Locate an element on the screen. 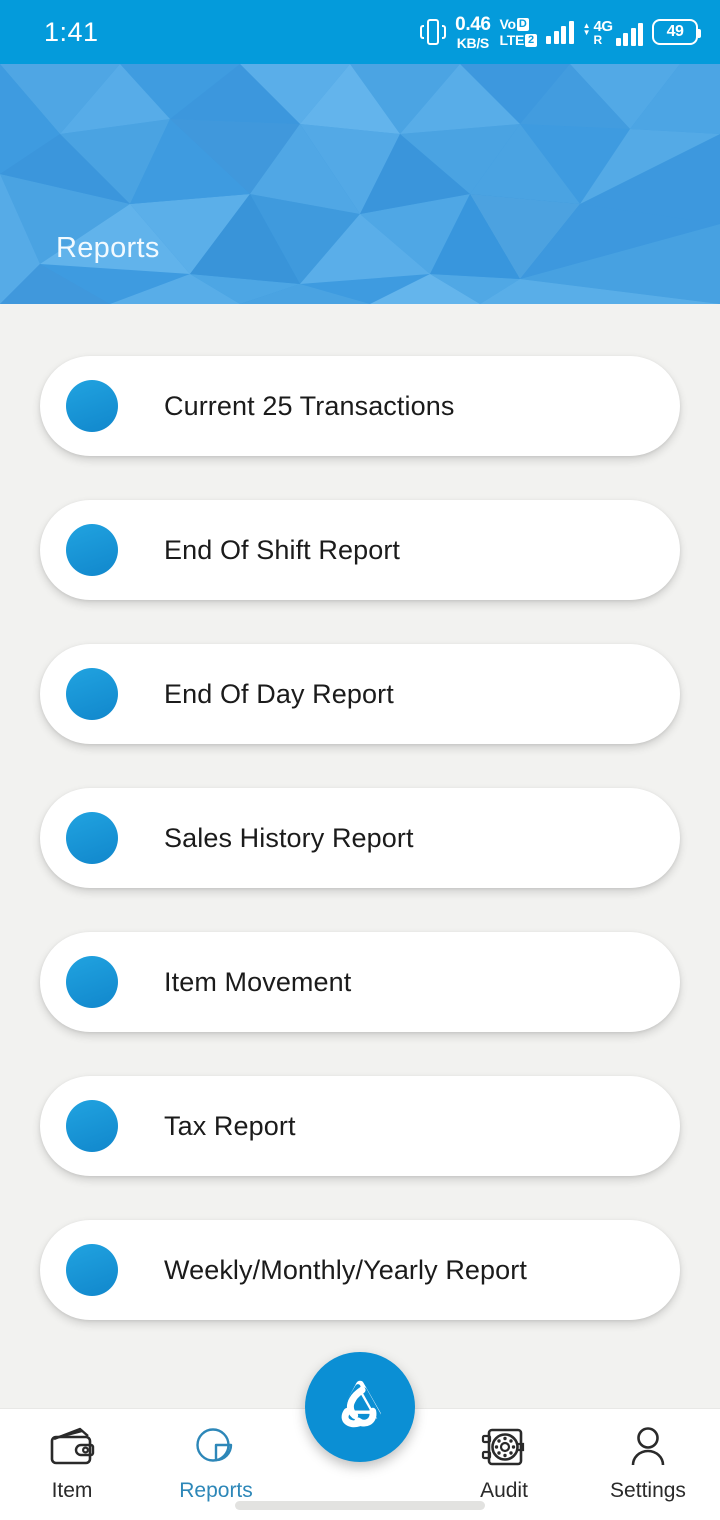  network-speed-indicator: 0.46 KB/S is located at coordinates (473, 32).